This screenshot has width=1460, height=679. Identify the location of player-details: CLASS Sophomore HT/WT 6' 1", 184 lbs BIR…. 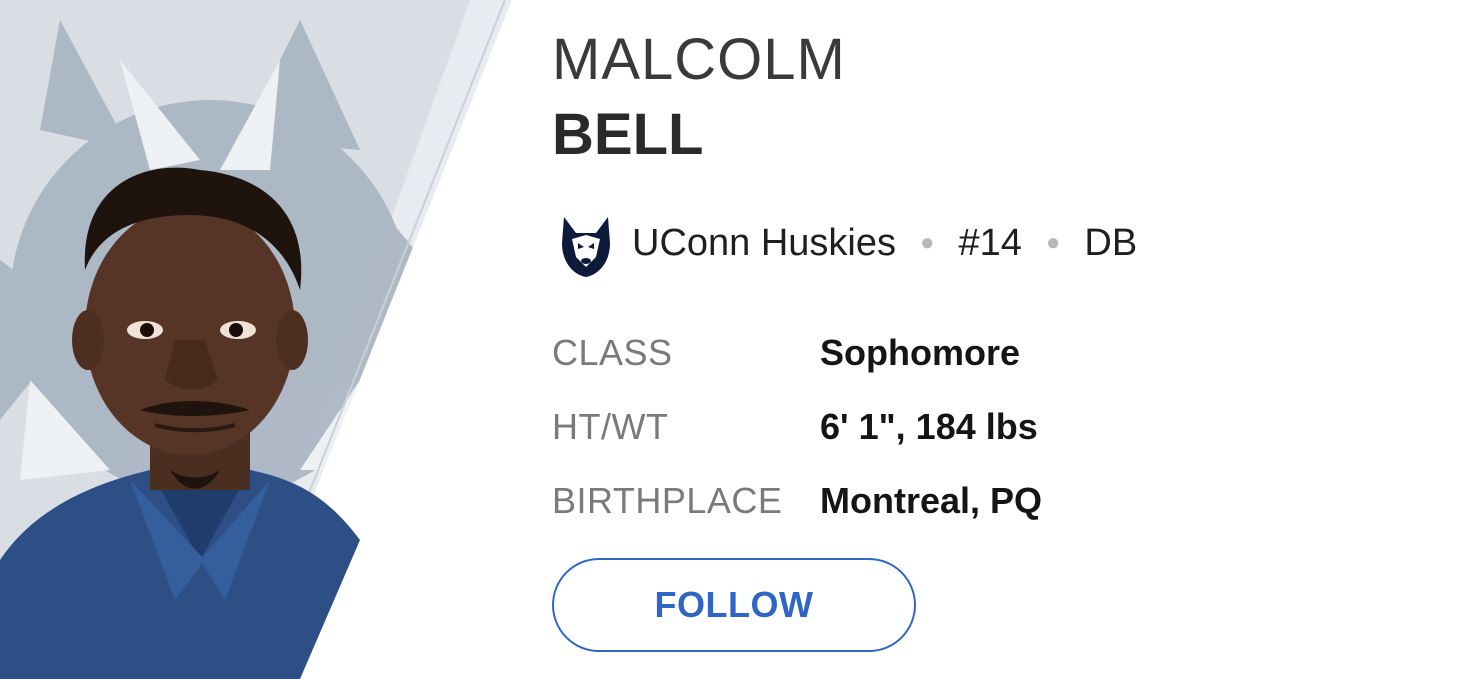
(797, 427).